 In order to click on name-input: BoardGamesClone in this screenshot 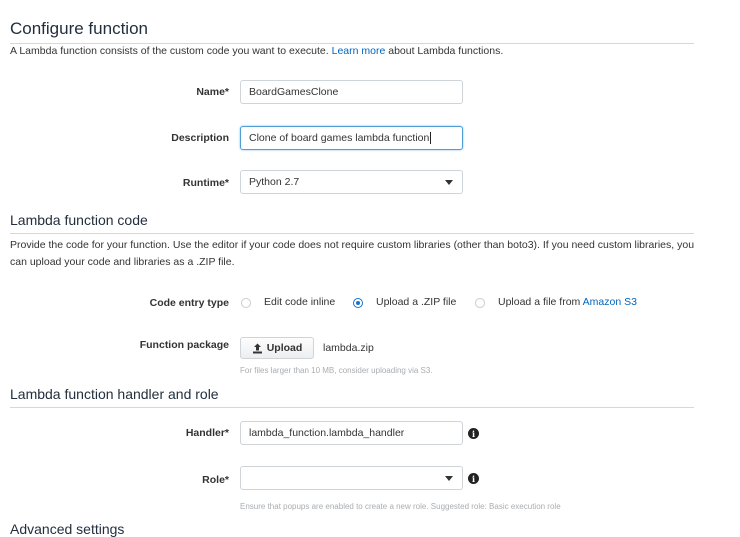, I will do `click(351, 92)`.